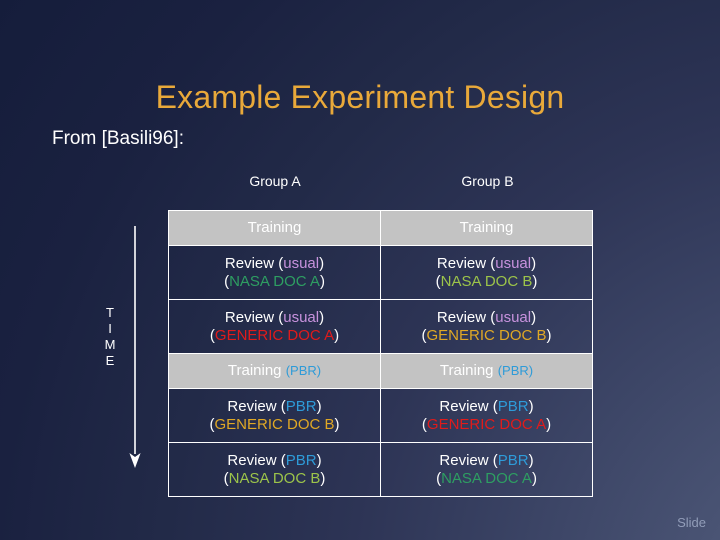 Image resolution: width=720 pixels, height=540 pixels. I want to click on time-letter-t: T, so click(110, 312).